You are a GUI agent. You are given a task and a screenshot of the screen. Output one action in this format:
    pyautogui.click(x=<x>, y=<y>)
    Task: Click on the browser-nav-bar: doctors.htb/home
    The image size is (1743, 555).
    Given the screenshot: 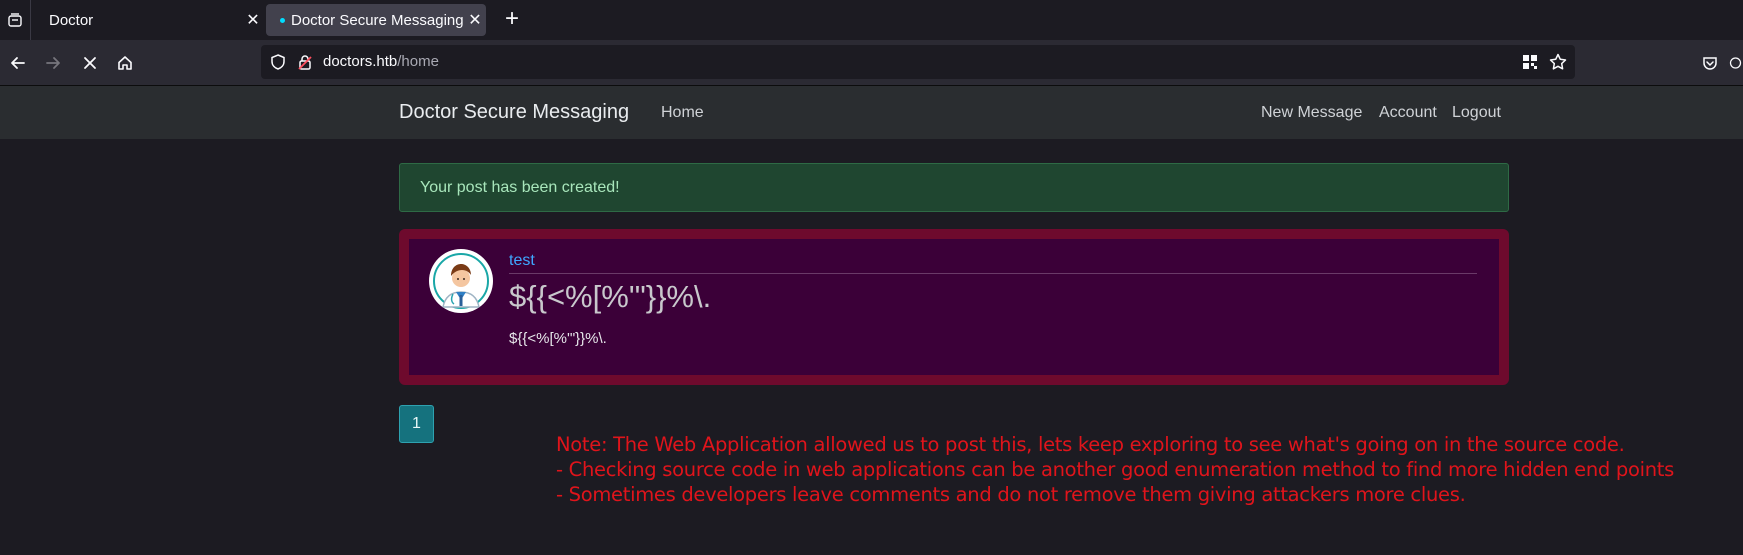 What is the action you would take?
    pyautogui.click(x=871, y=63)
    